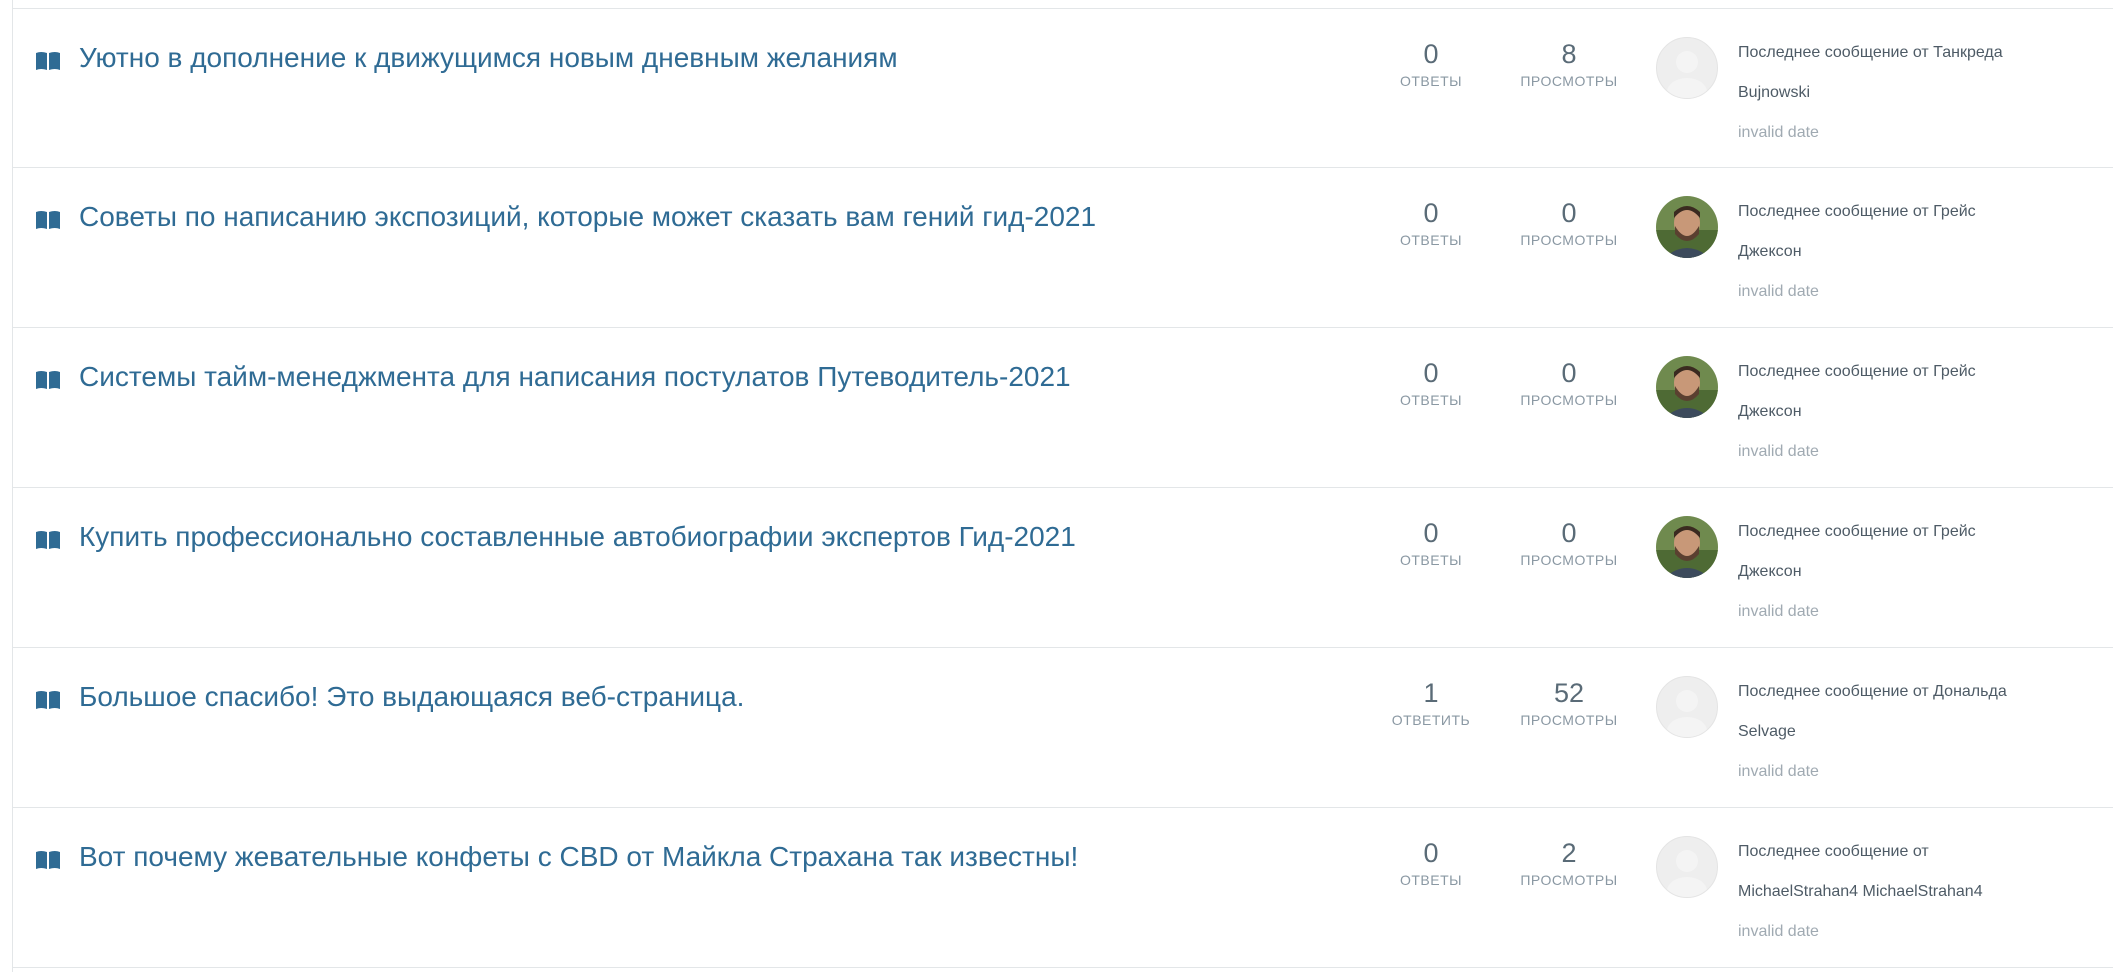 The height and width of the screenshot is (972, 2113). I want to click on views-number: 2, so click(1569, 853).